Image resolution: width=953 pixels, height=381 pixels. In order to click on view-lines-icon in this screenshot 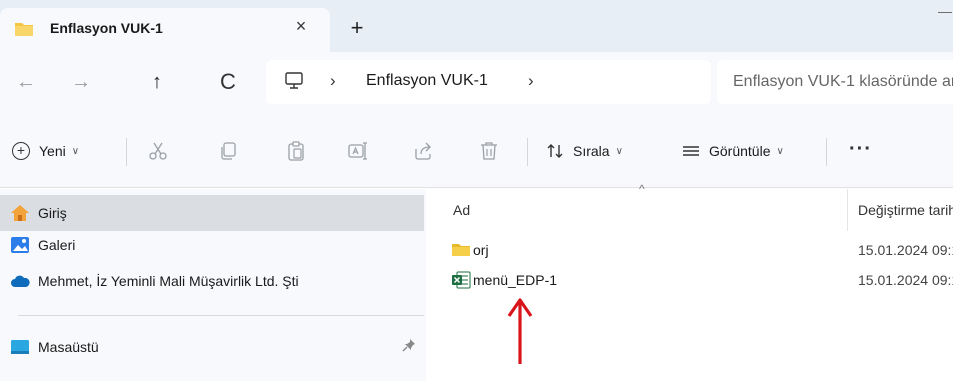, I will do `click(691, 151)`.